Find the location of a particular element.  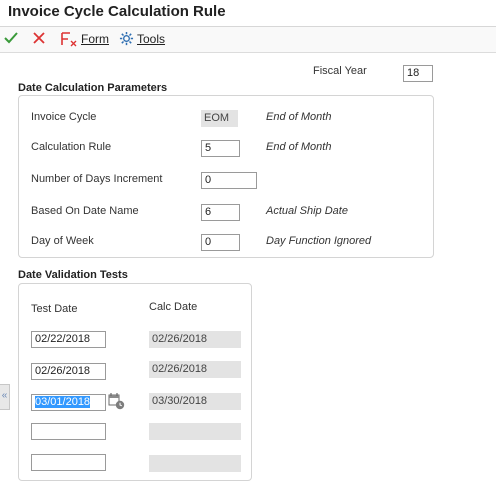

invoice-cycle-description: End of Month is located at coordinates (299, 117).